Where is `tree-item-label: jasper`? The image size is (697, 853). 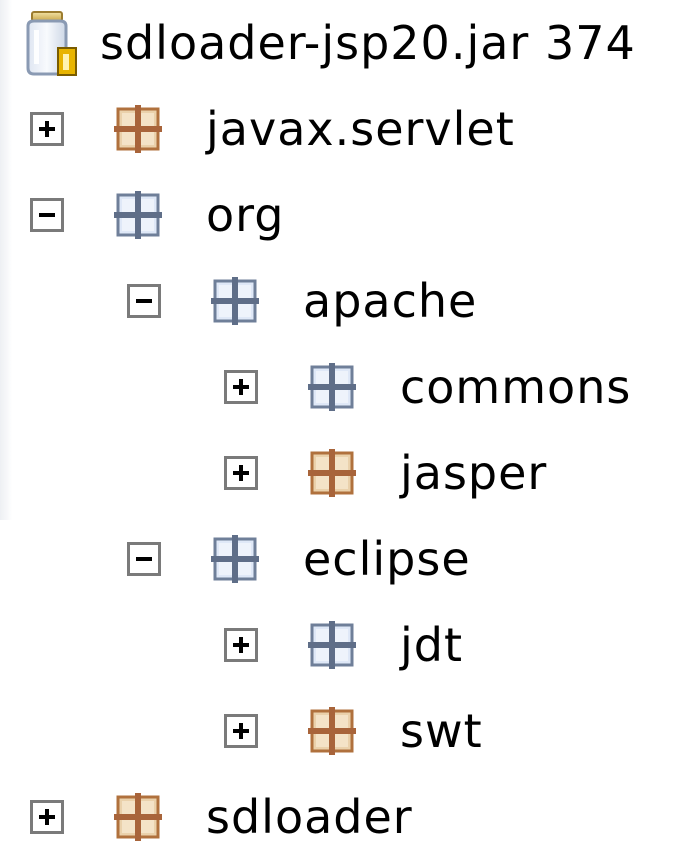
tree-item-label: jasper is located at coordinates (474, 473).